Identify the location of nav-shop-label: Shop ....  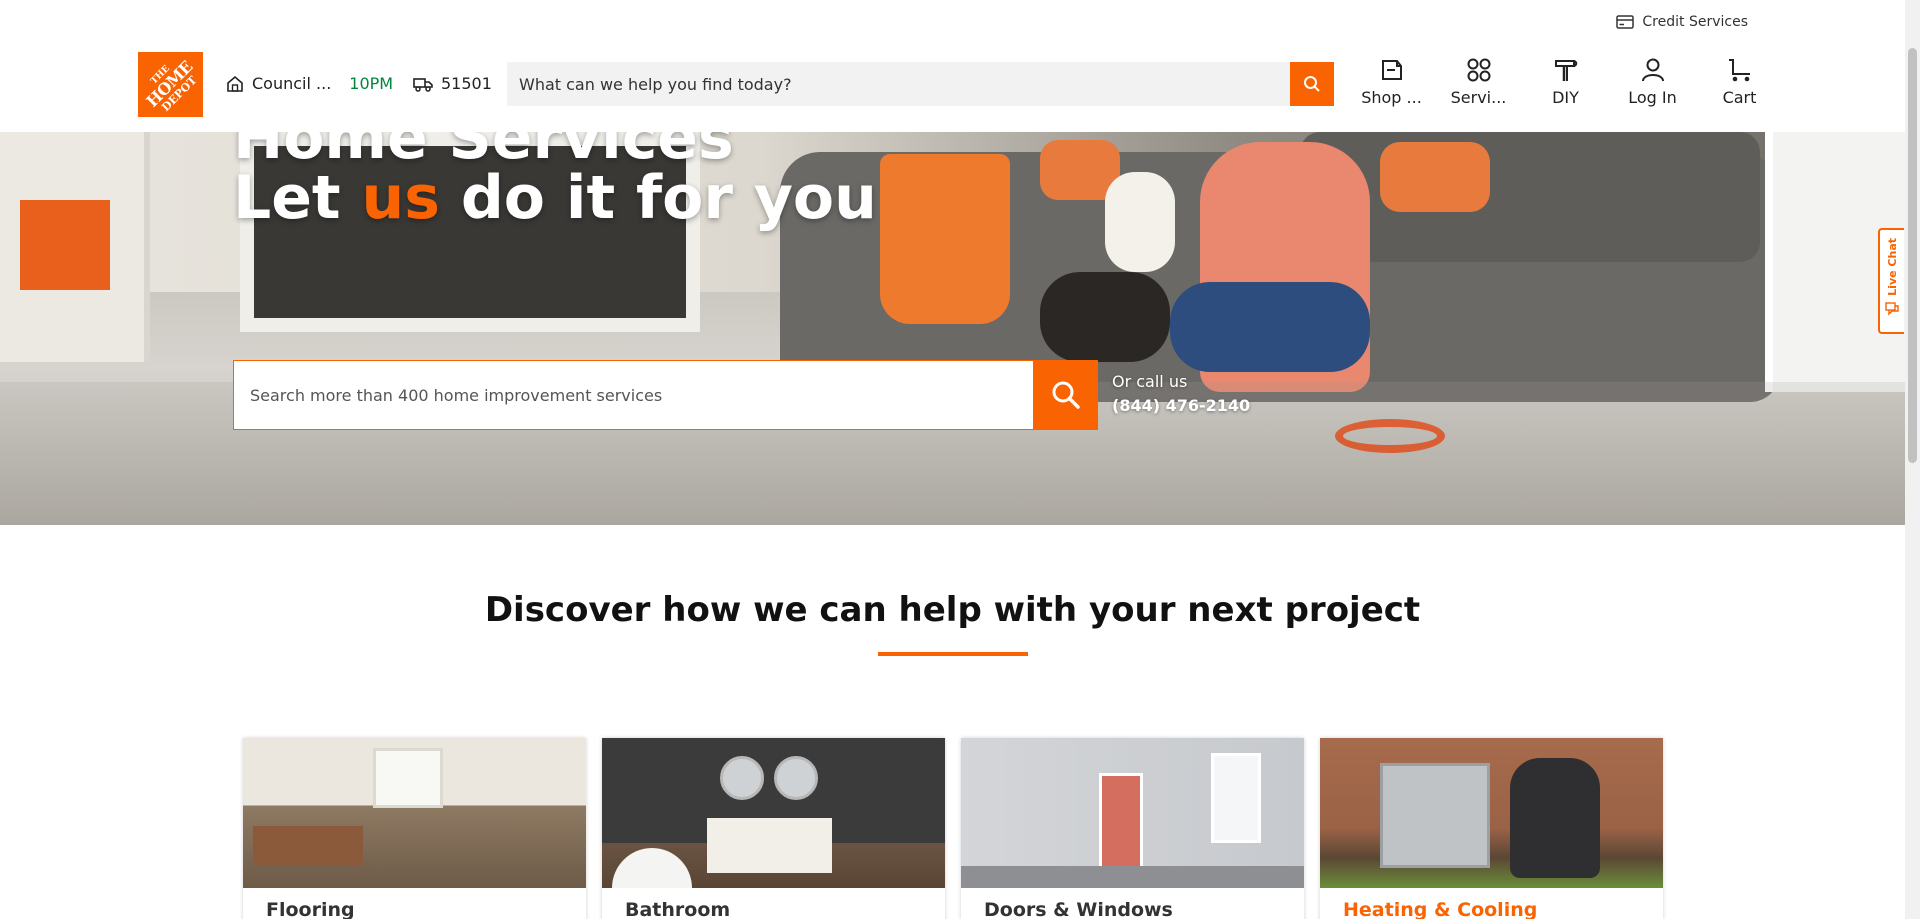
(1391, 97).